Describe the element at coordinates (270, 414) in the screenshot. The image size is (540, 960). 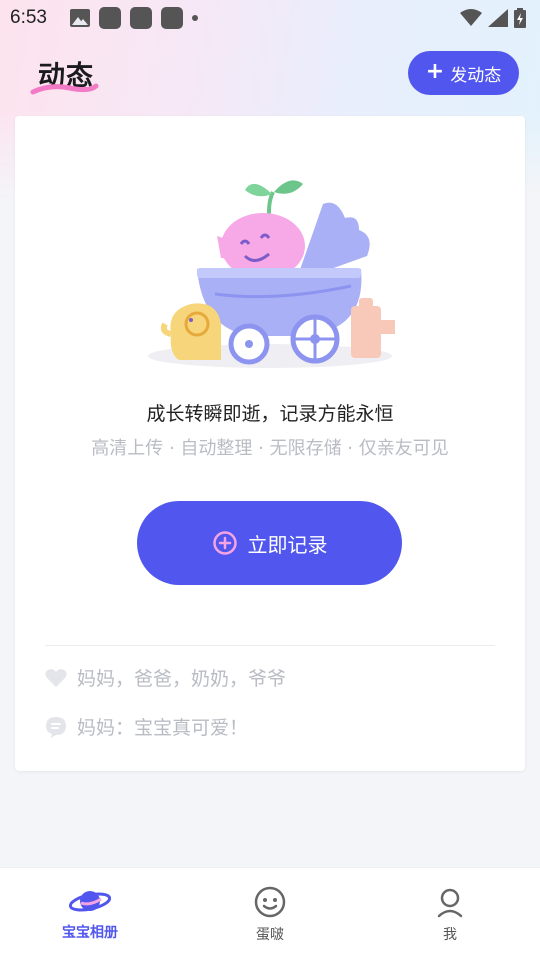
I see `slogan-text: 成长转瞬即逝，记录方能永恒` at that location.